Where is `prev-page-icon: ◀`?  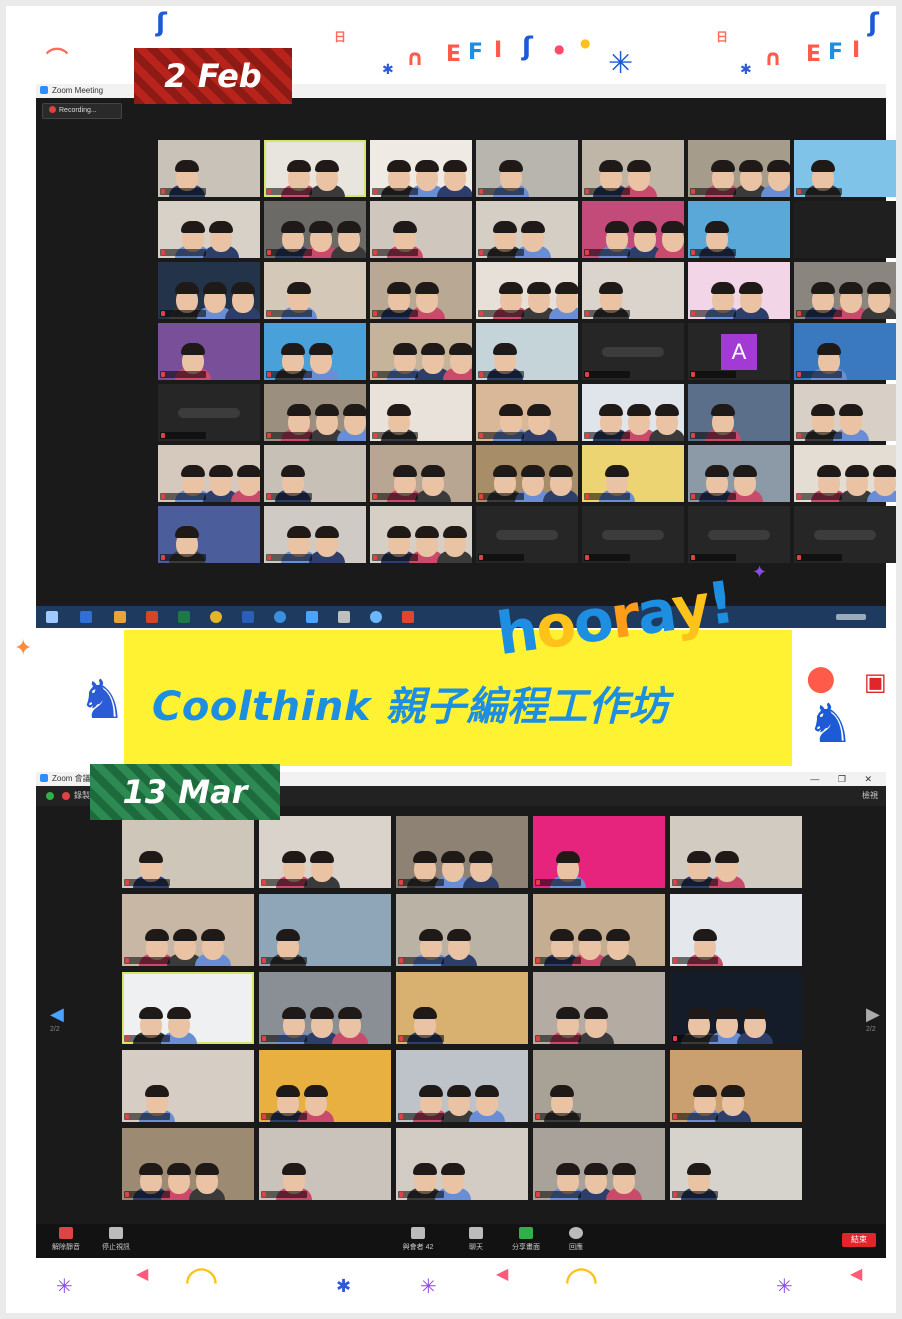
prev-page-icon: ◀ is located at coordinates (57, 1014).